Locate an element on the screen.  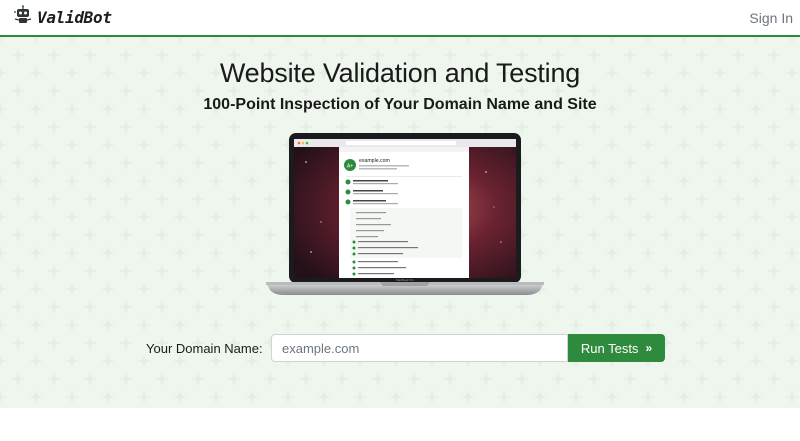
brand-name: ValidBot is located at coordinates (74, 17).